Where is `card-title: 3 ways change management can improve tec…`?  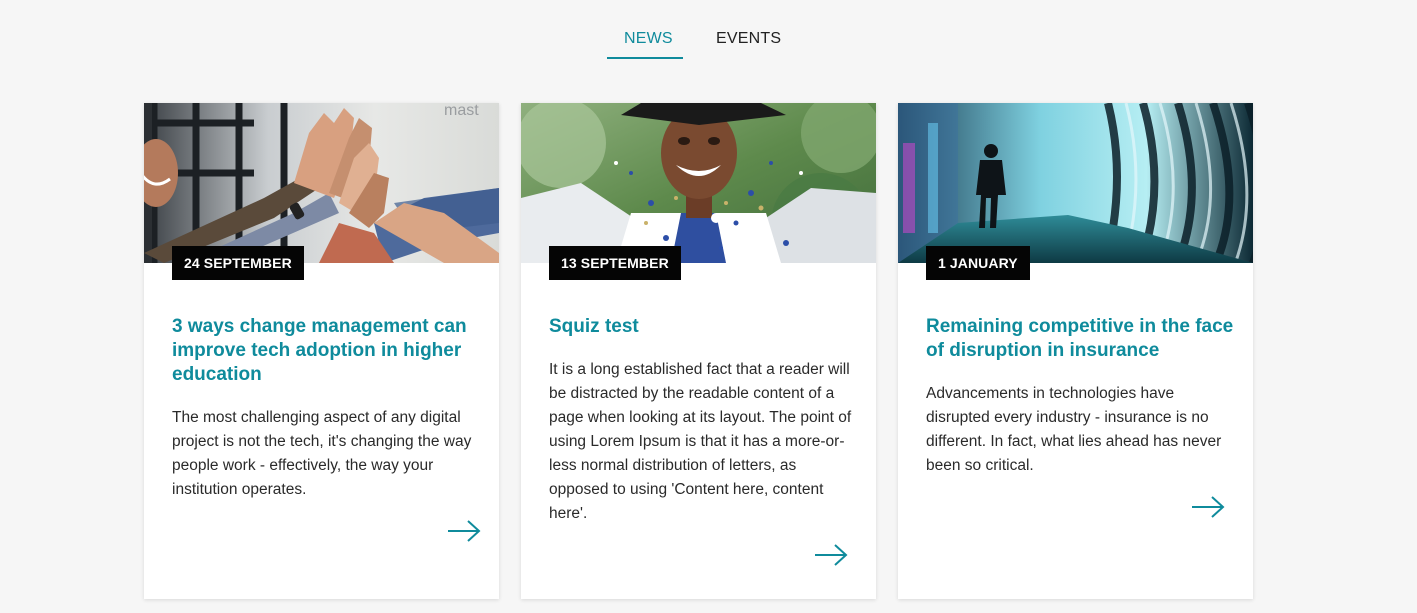 card-title: 3 ways change management can improve tec… is located at coordinates (327, 351).